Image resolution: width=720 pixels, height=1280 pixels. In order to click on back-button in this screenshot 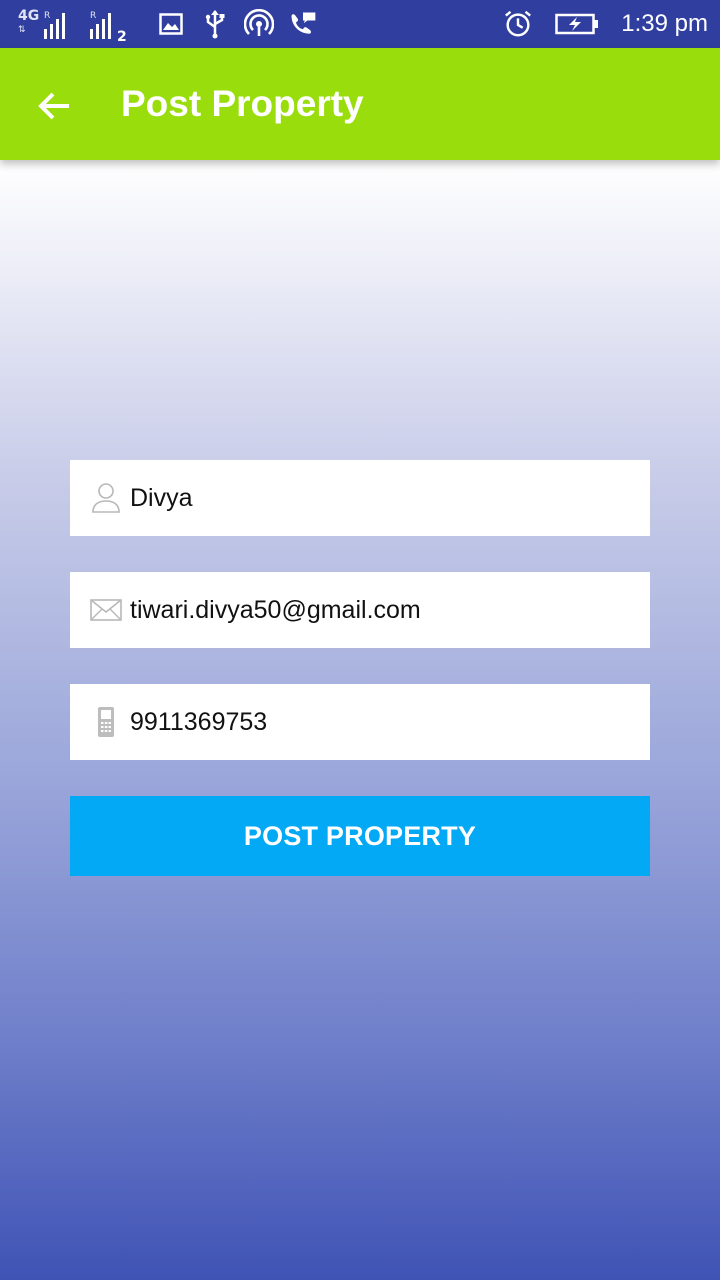, I will do `click(54, 106)`.